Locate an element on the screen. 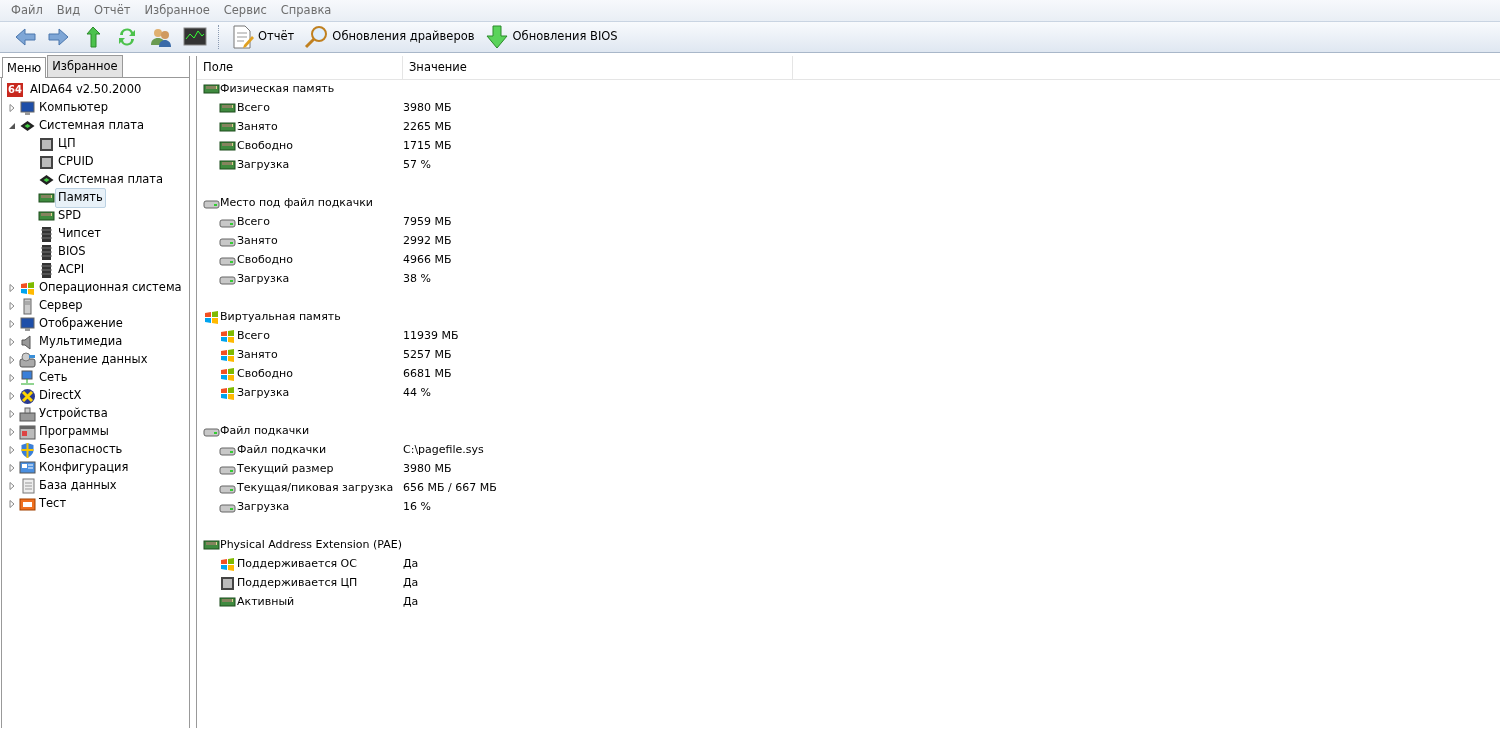 This screenshot has height=729, width=1500. field-value: 57 % is located at coordinates (417, 165).